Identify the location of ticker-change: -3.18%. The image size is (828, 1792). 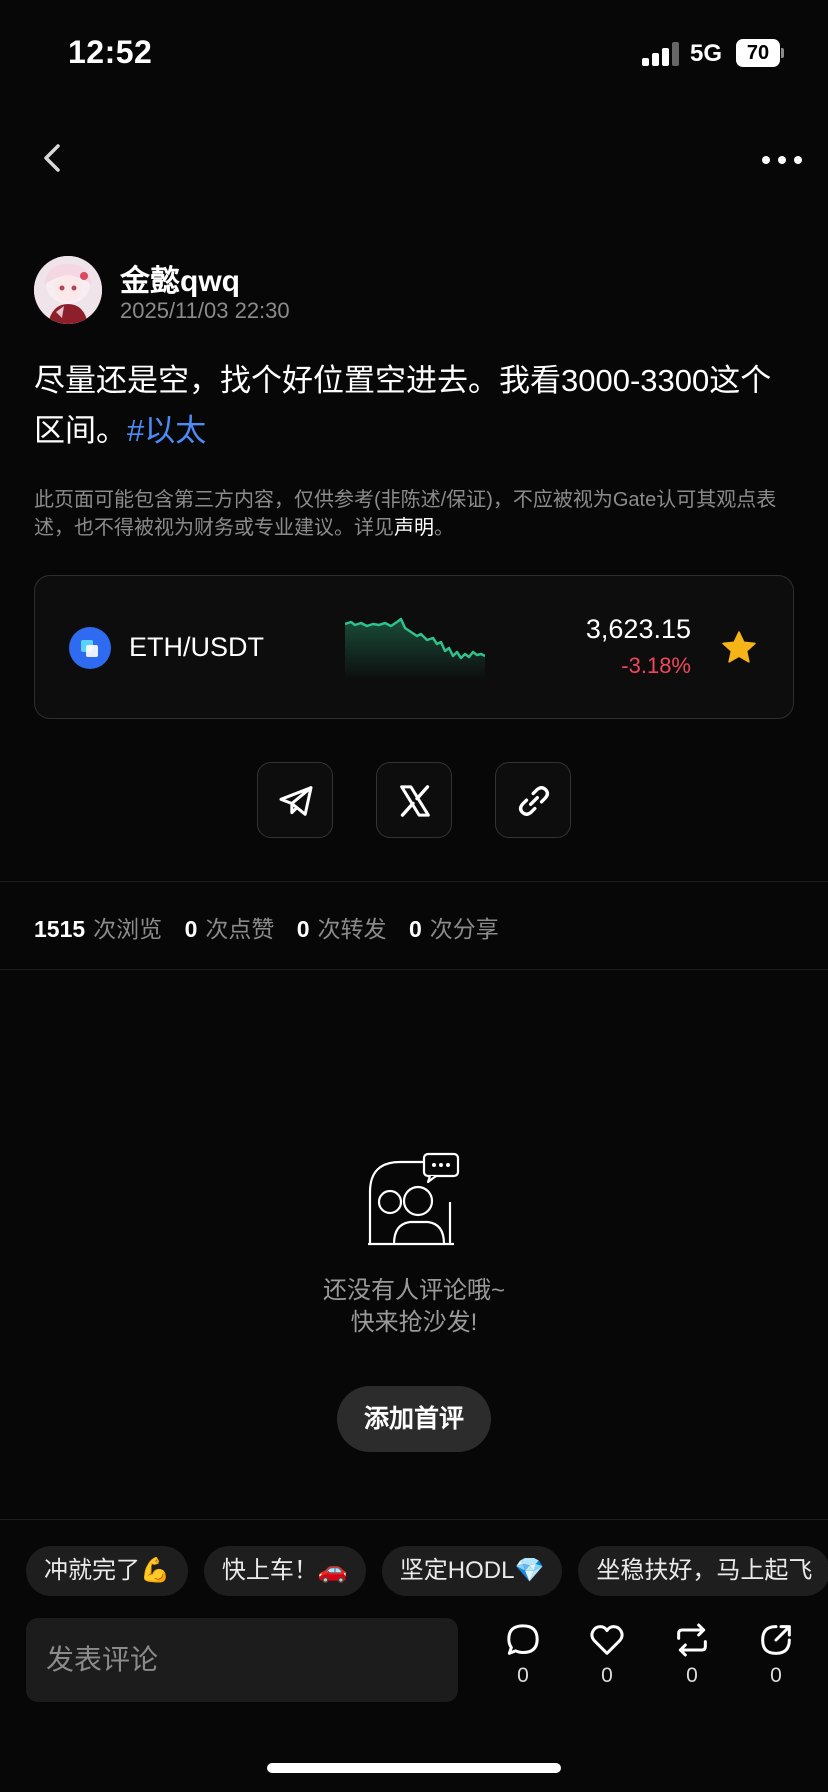
(656, 665).